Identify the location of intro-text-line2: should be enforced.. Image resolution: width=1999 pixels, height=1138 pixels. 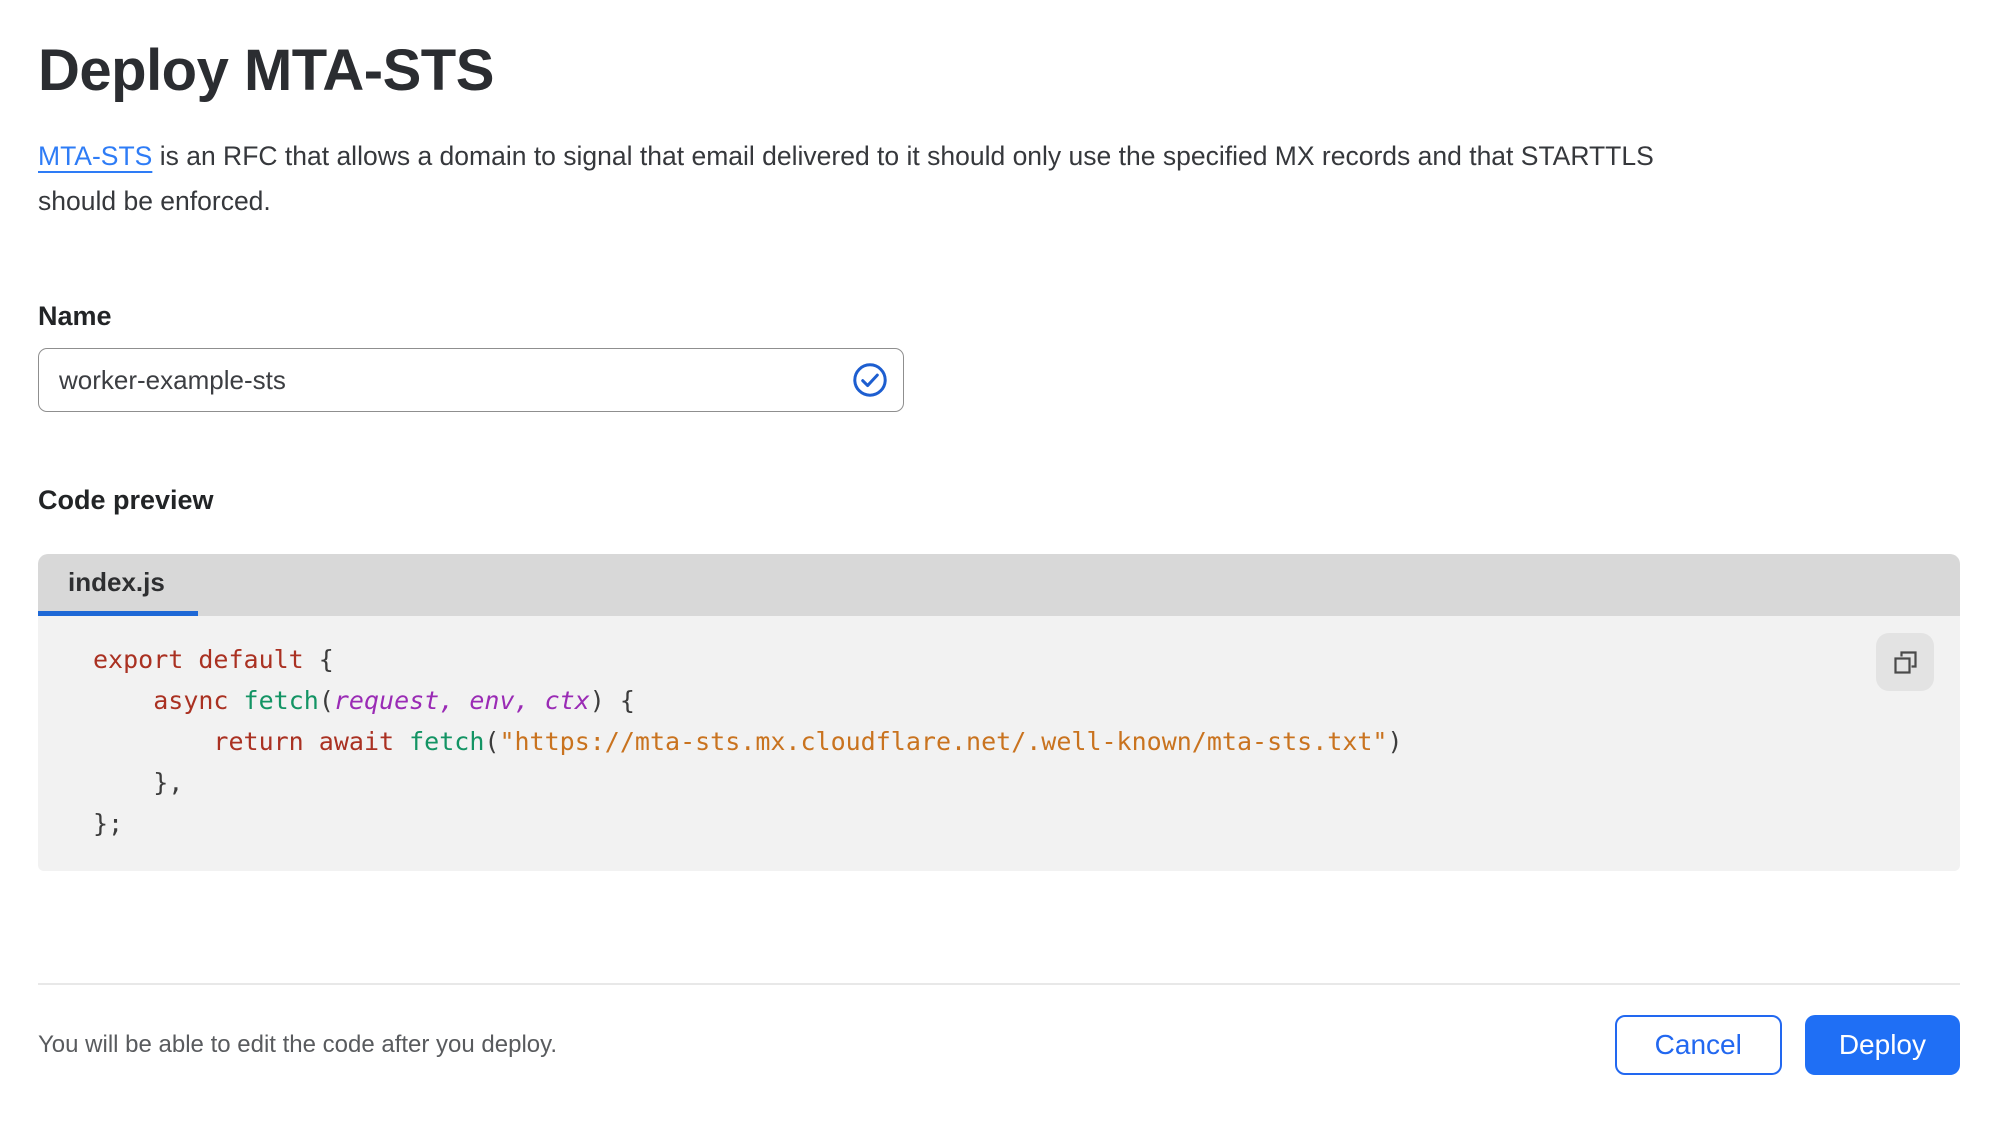
(154, 201).